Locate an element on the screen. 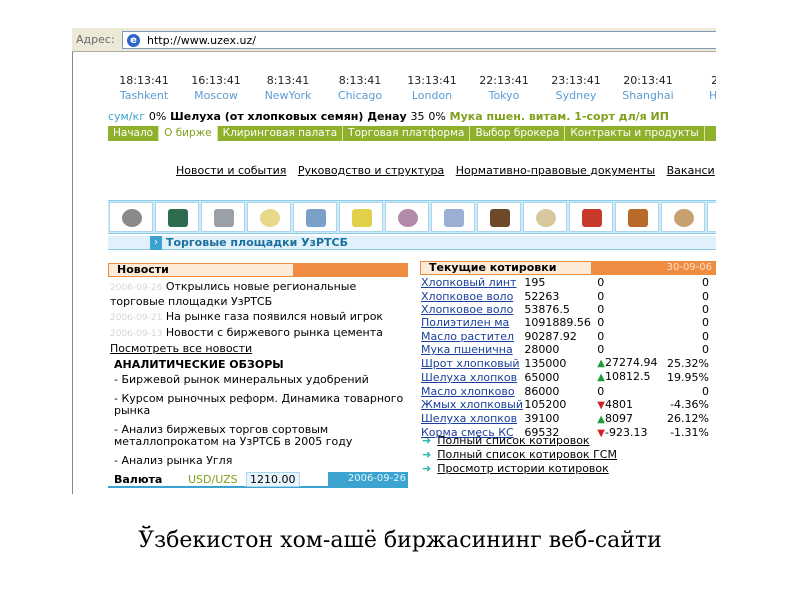  quote-row: Шелуха хлопков 39100 ▲8097 26.12% is located at coordinates (565, 419).